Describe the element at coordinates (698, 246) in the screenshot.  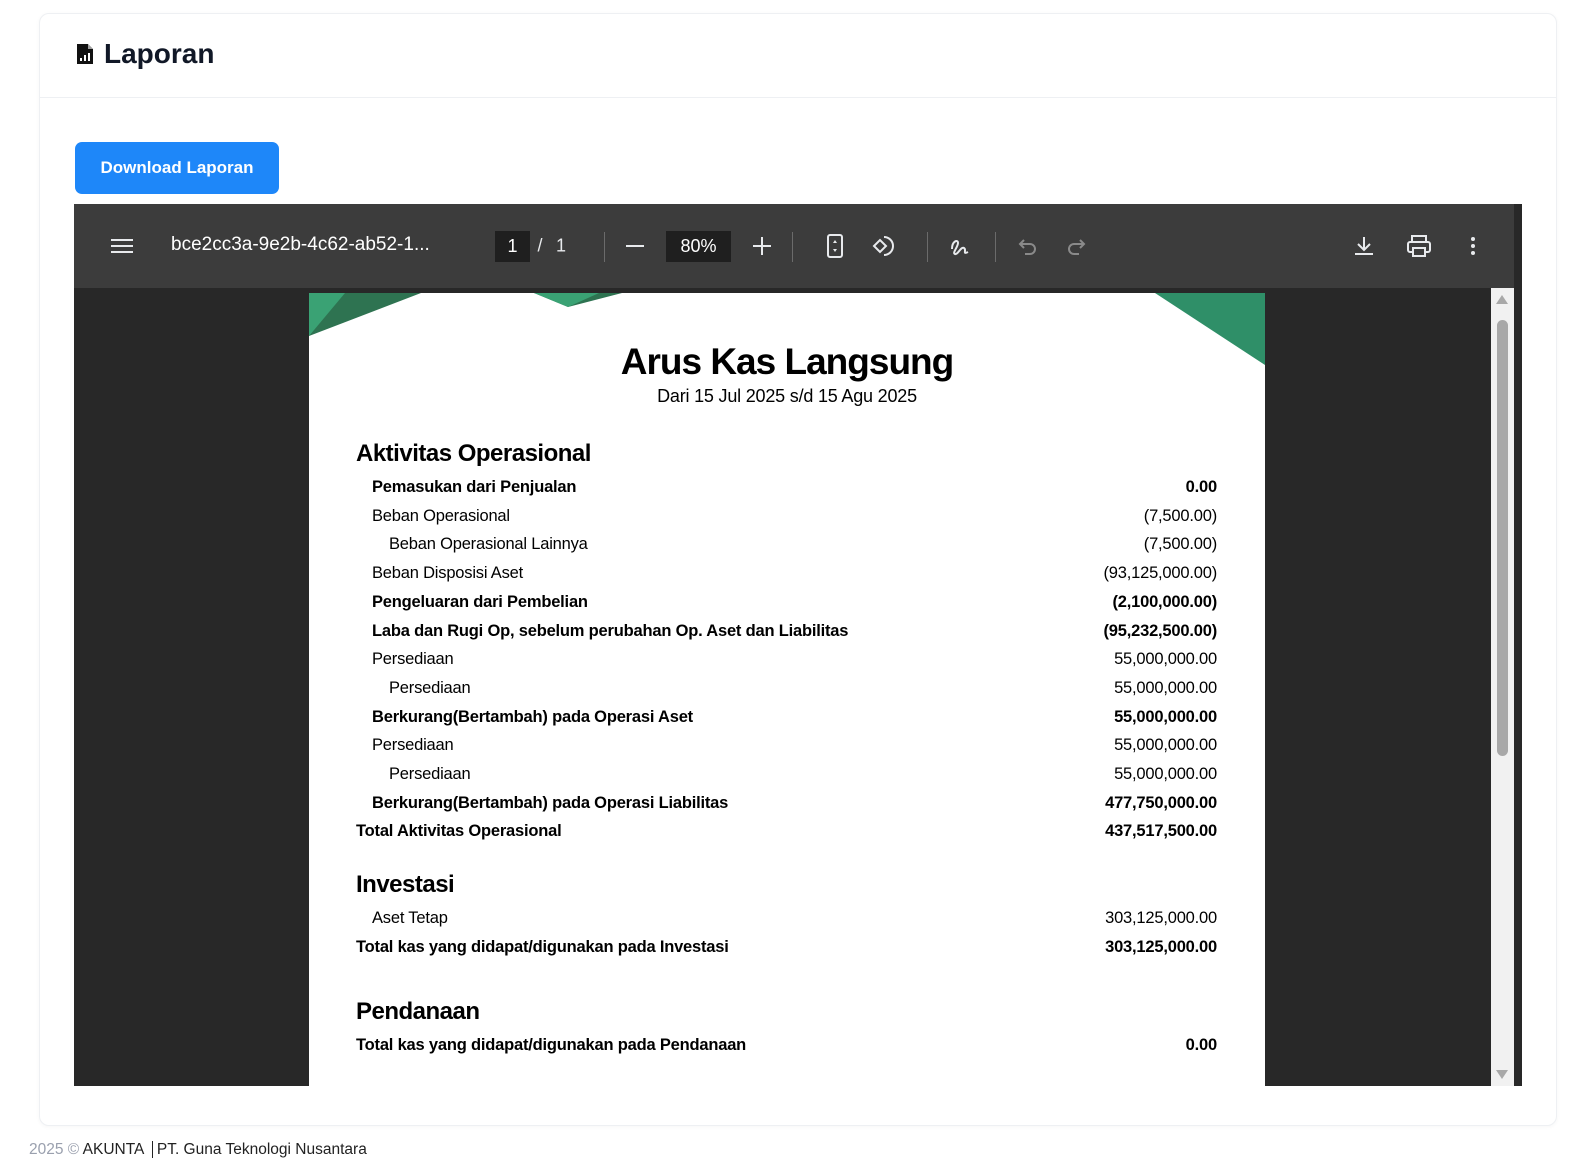
I see `zoom-level-input: 80%` at that location.